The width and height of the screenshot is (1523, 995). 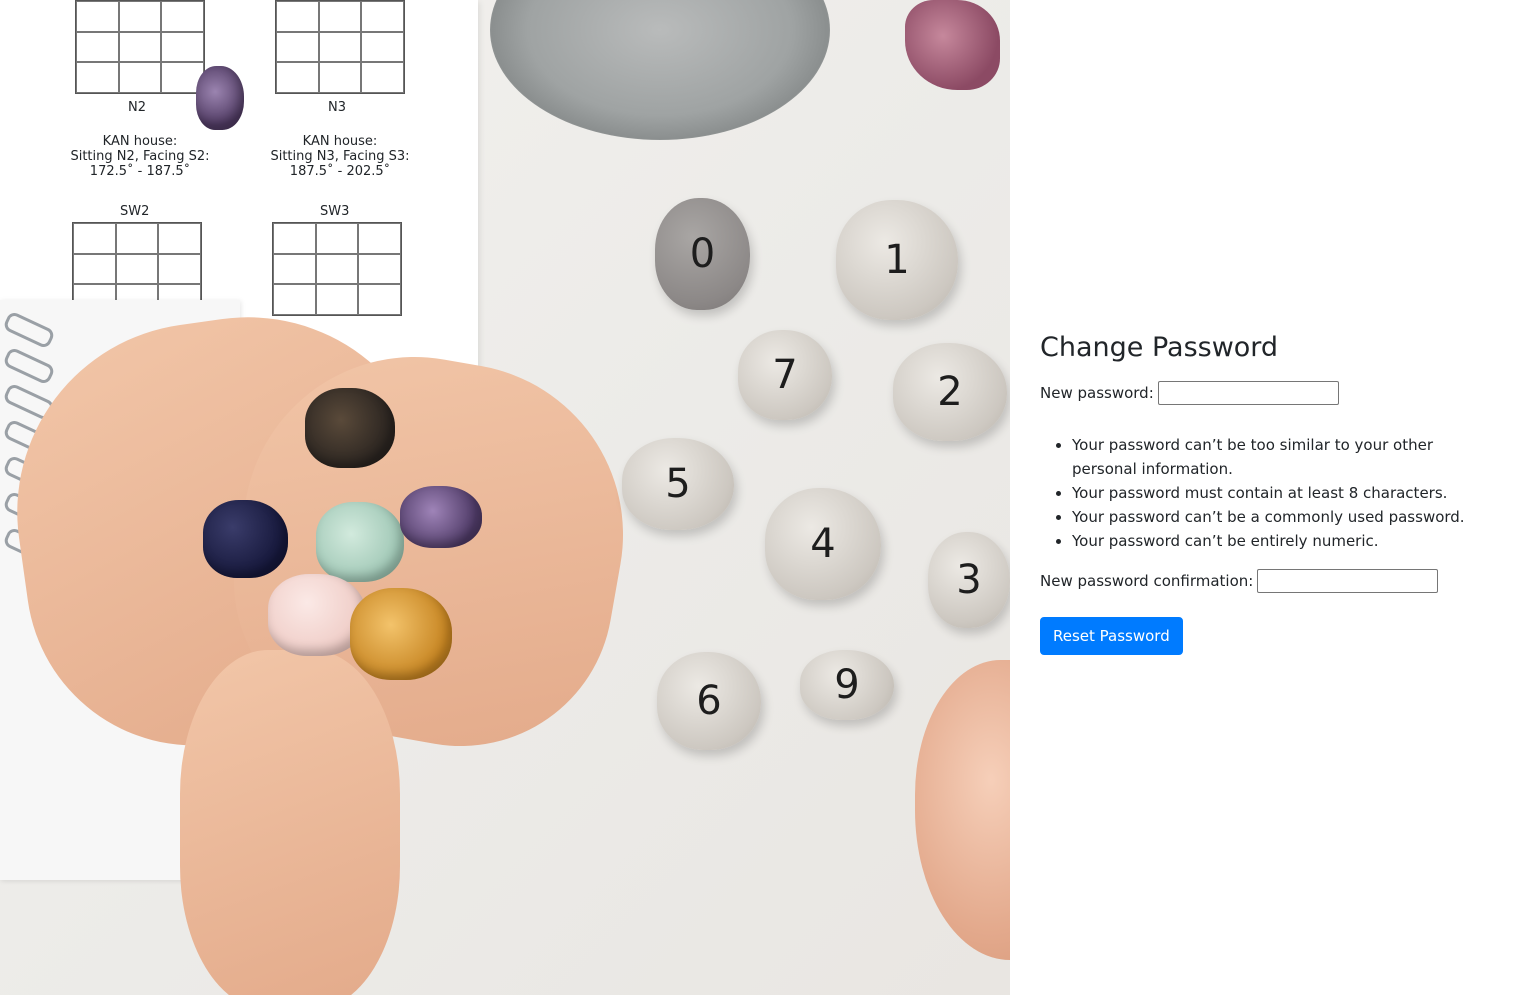 What do you see at coordinates (350, 428) in the screenshot?
I see `pyrite-gem` at bounding box center [350, 428].